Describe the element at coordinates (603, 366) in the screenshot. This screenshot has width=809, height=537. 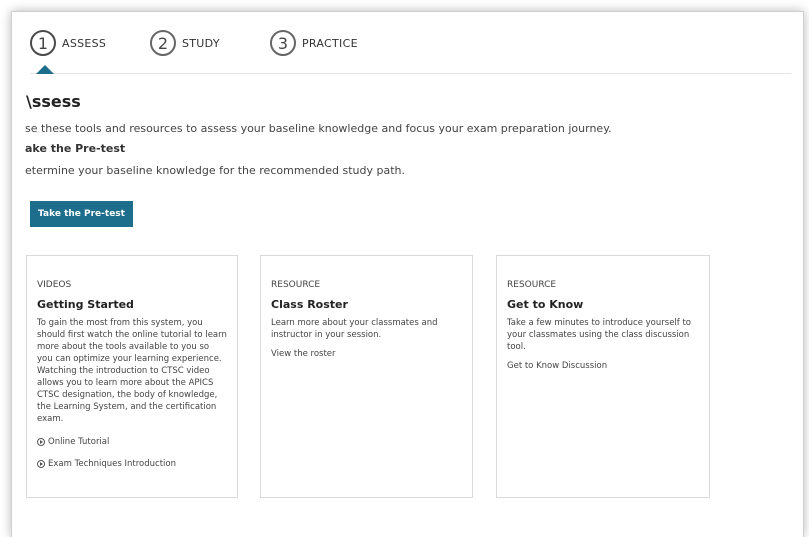
I see `get-to-know-discussion-link: Get to Know Discussion` at that location.